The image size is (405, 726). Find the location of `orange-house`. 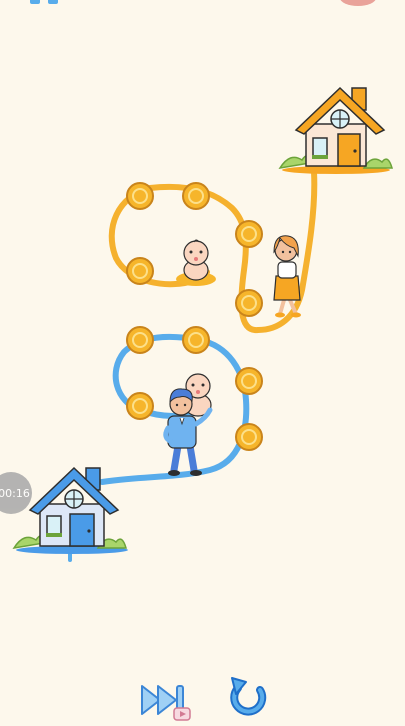

orange-house is located at coordinates (335, 130).